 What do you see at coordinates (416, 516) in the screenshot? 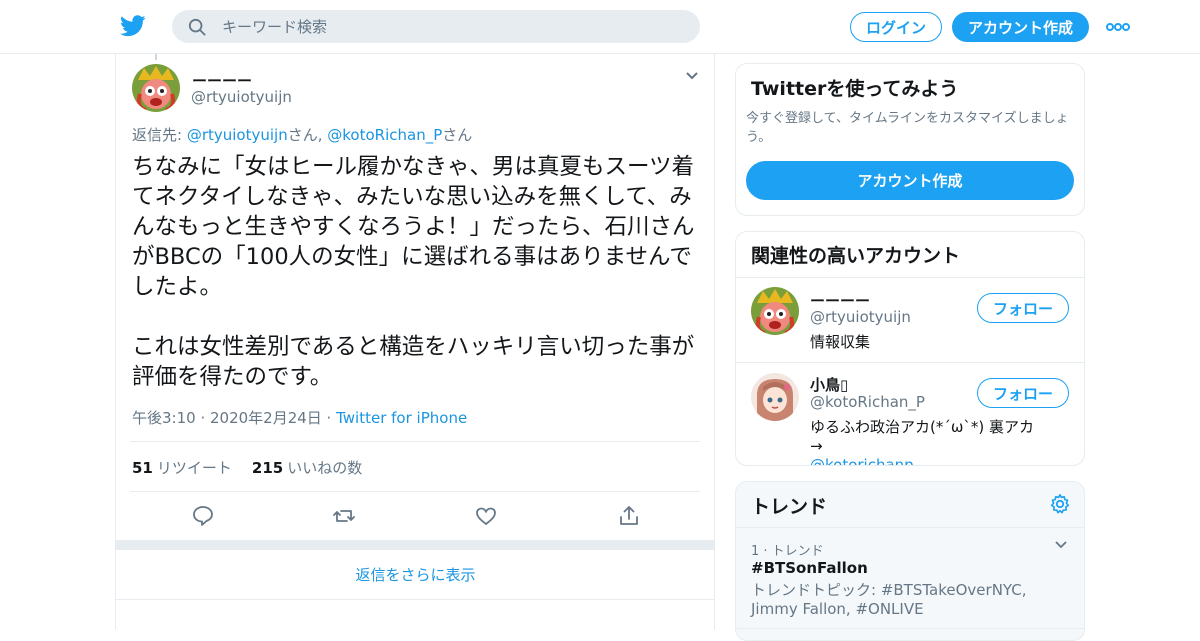
I see `tweet-actions` at bounding box center [416, 516].